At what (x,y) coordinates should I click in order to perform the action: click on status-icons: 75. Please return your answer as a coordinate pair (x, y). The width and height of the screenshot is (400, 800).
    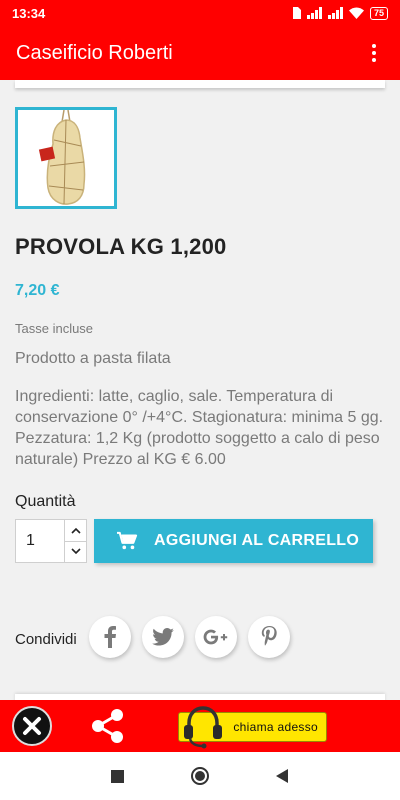
    Looking at the image, I should click on (340, 13).